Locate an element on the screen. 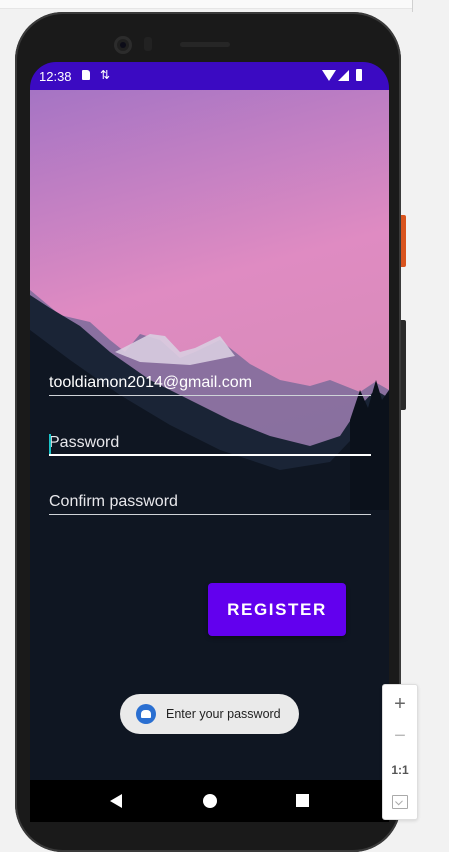 The image size is (449, 852). emulator-zoom-controls: + − 1:1 is located at coordinates (400, 752).